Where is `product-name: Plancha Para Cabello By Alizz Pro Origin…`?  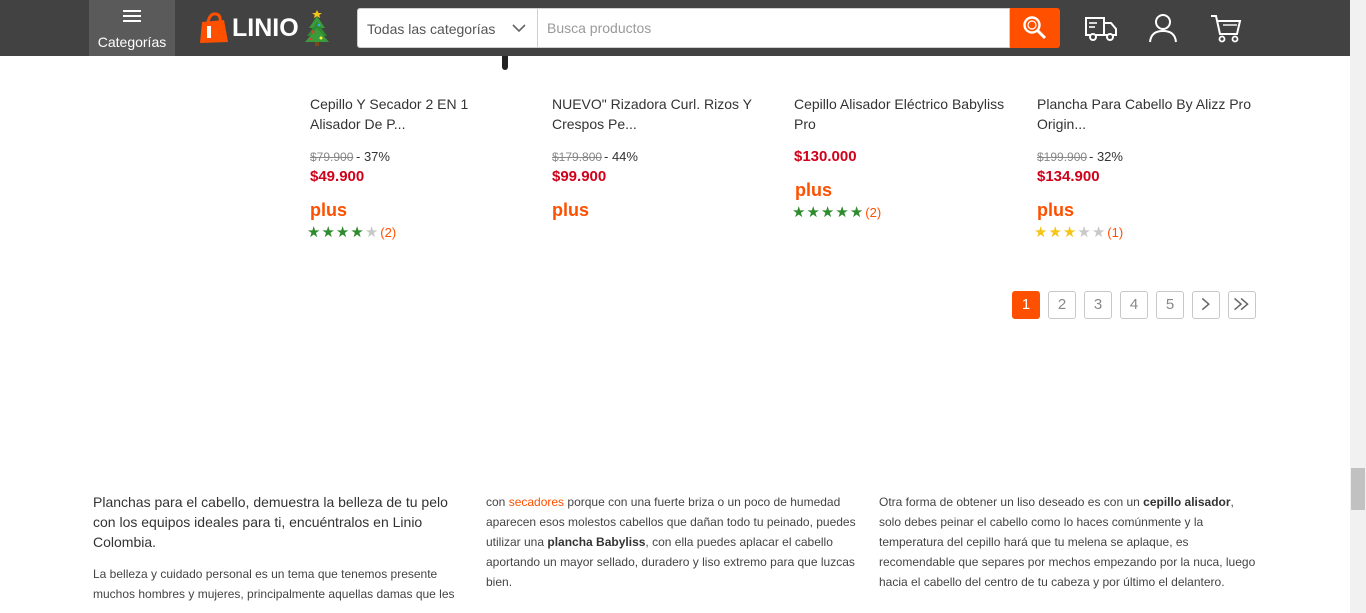
product-name: Plancha Para Cabello By Alizz Pro Origin… is located at coordinates (1149, 114).